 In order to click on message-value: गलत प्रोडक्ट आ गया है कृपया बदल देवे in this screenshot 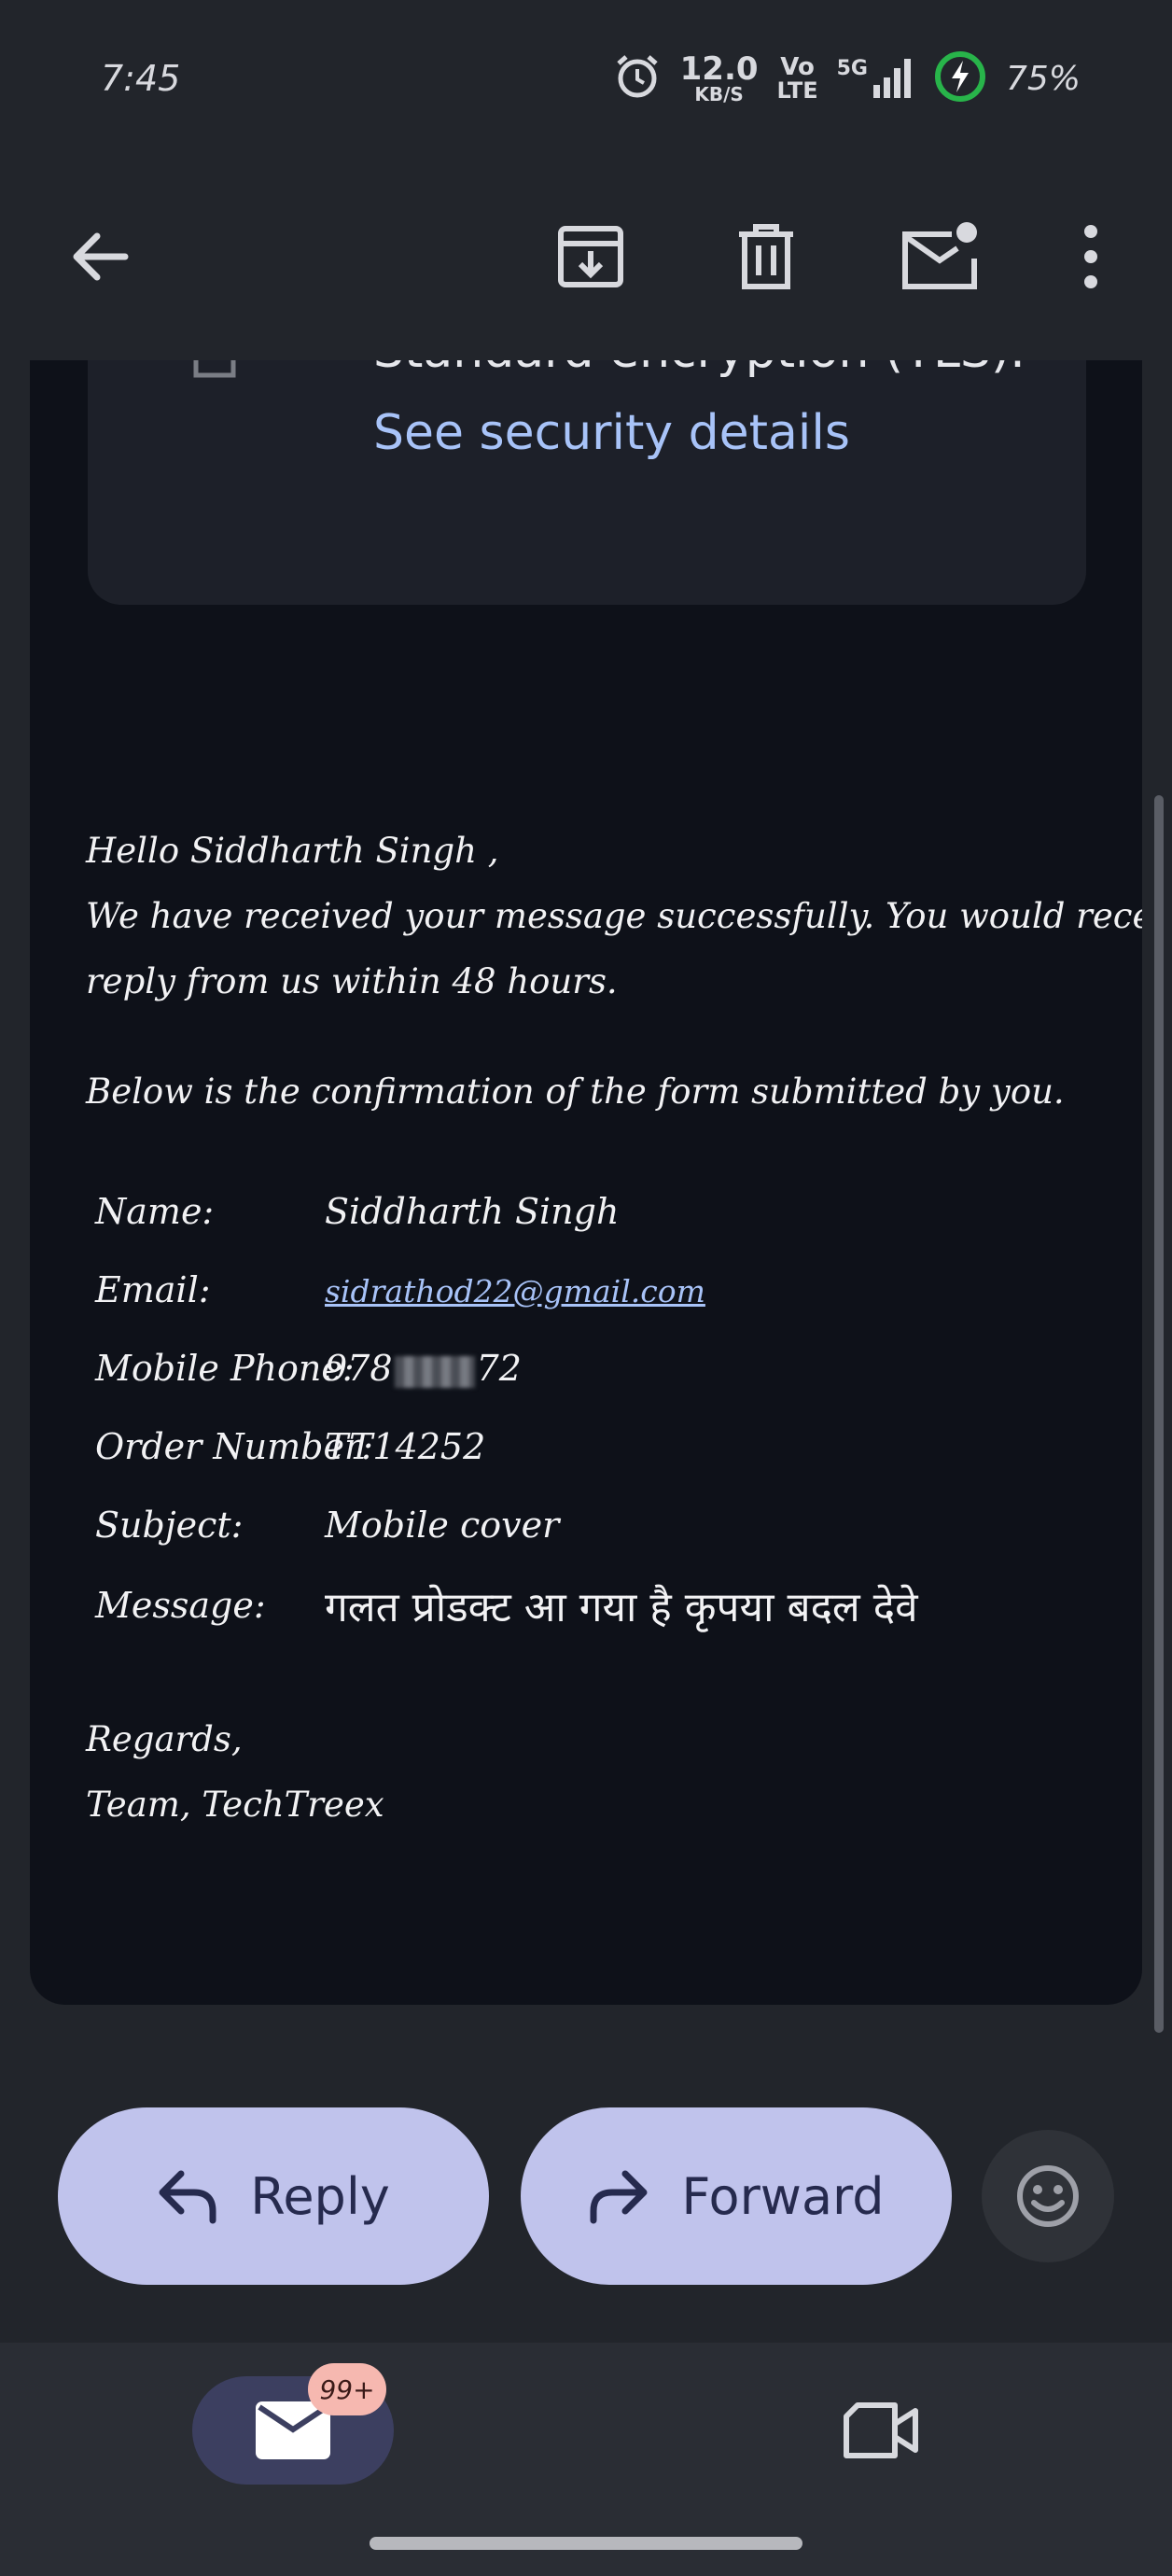, I will do `click(621, 1607)`.